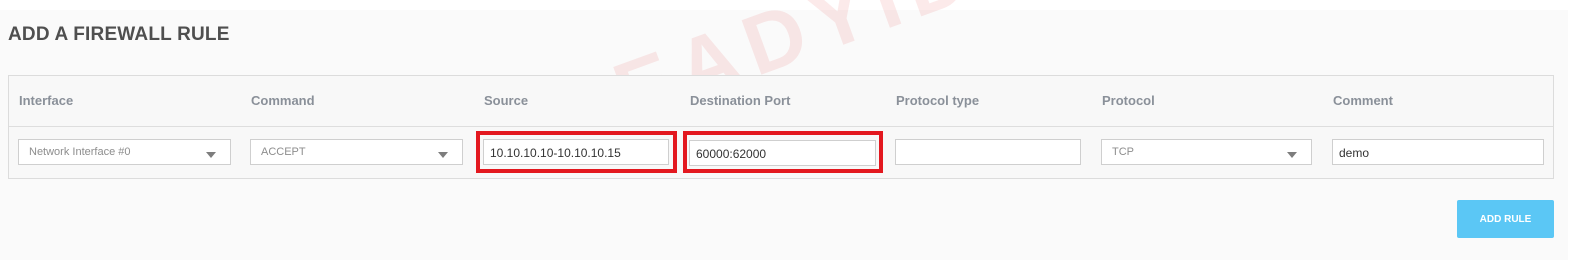  Describe the element at coordinates (283, 100) in the screenshot. I see `header-command: Command` at that location.